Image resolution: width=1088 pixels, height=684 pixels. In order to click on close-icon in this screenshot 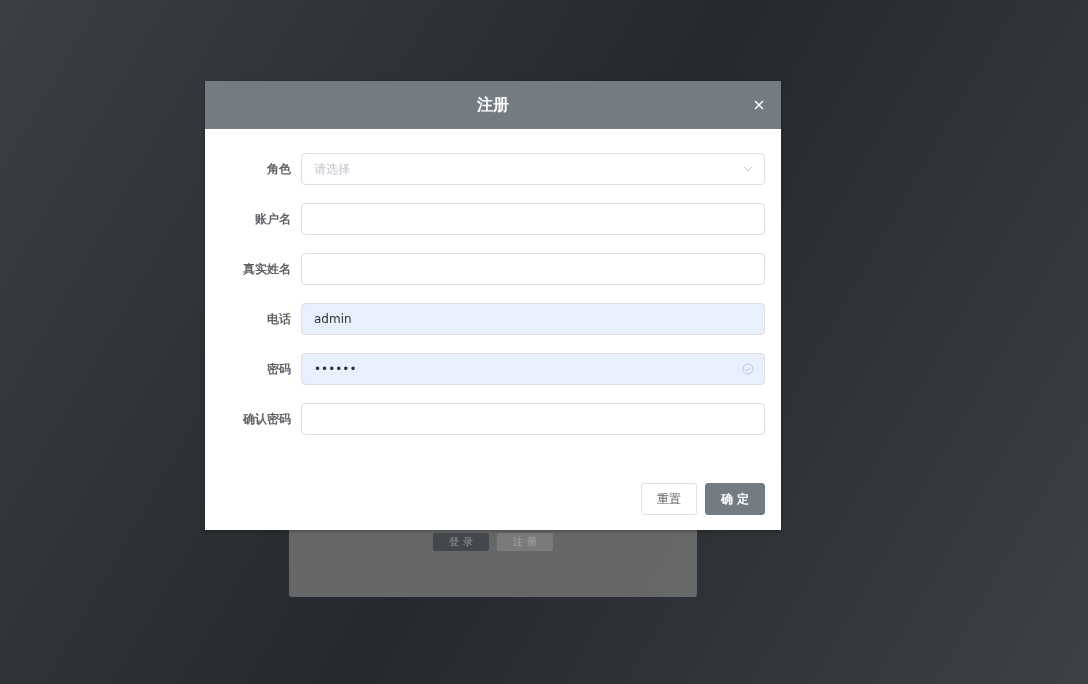, I will do `click(759, 105)`.